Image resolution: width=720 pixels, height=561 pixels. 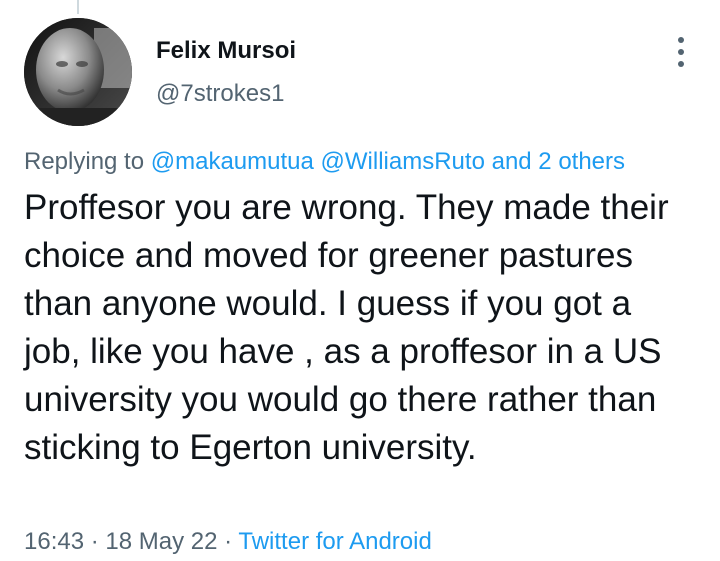 I want to click on avatar, so click(x=78, y=72).